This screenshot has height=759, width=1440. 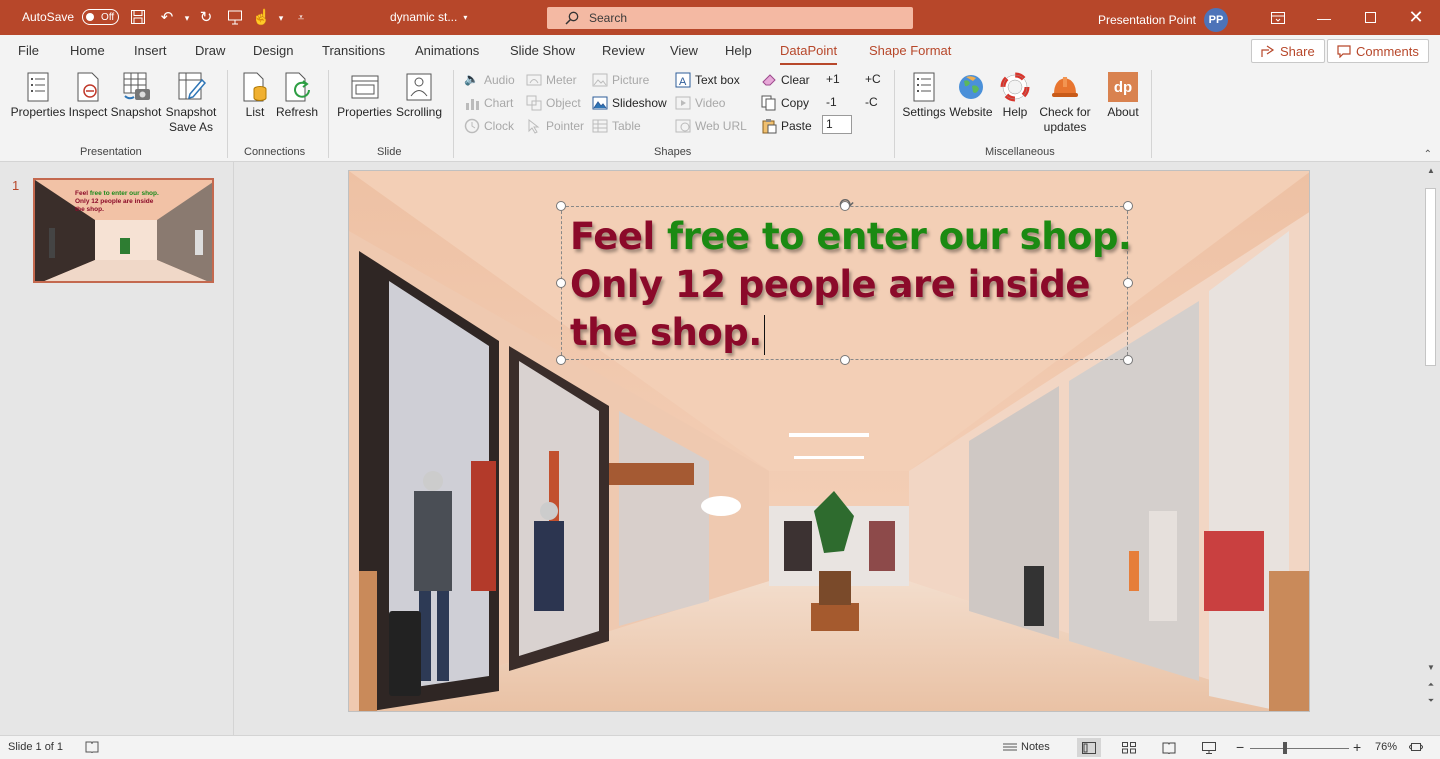 What do you see at coordinates (206, 18) in the screenshot?
I see `redo-icon: ↻` at bounding box center [206, 18].